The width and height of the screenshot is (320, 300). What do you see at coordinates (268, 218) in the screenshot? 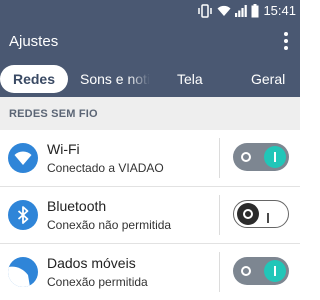
I see `toggle-on-mark` at bounding box center [268, 218].